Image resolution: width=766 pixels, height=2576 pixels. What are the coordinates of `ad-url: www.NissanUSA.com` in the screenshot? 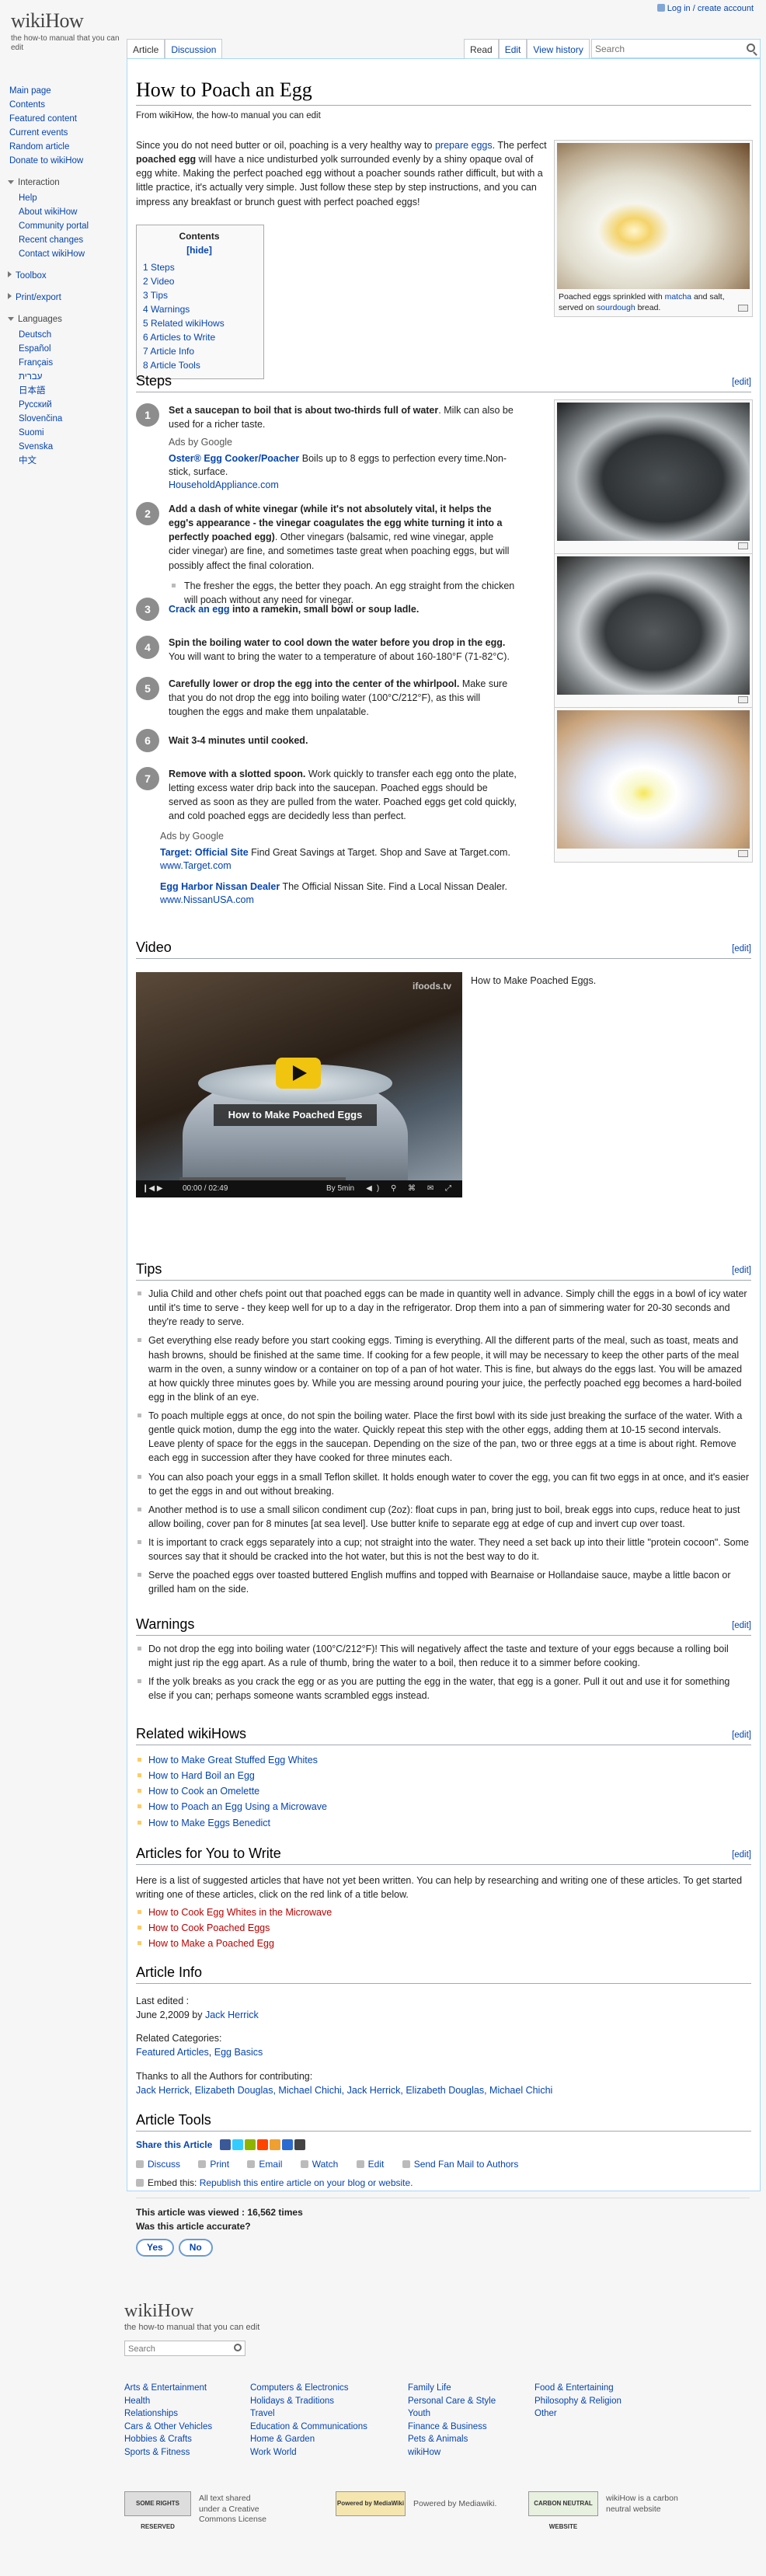 It's located at (207, 899).